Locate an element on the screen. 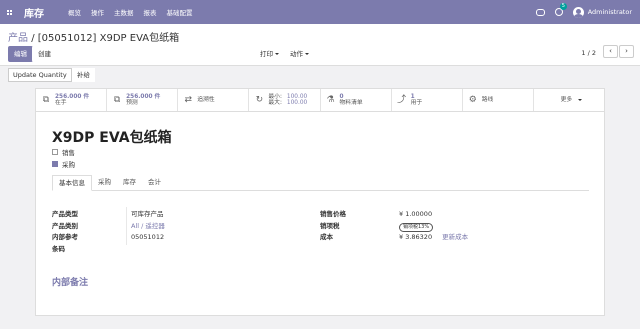  update-cost-link: 更新成本 is located at coordinates (455, 237).